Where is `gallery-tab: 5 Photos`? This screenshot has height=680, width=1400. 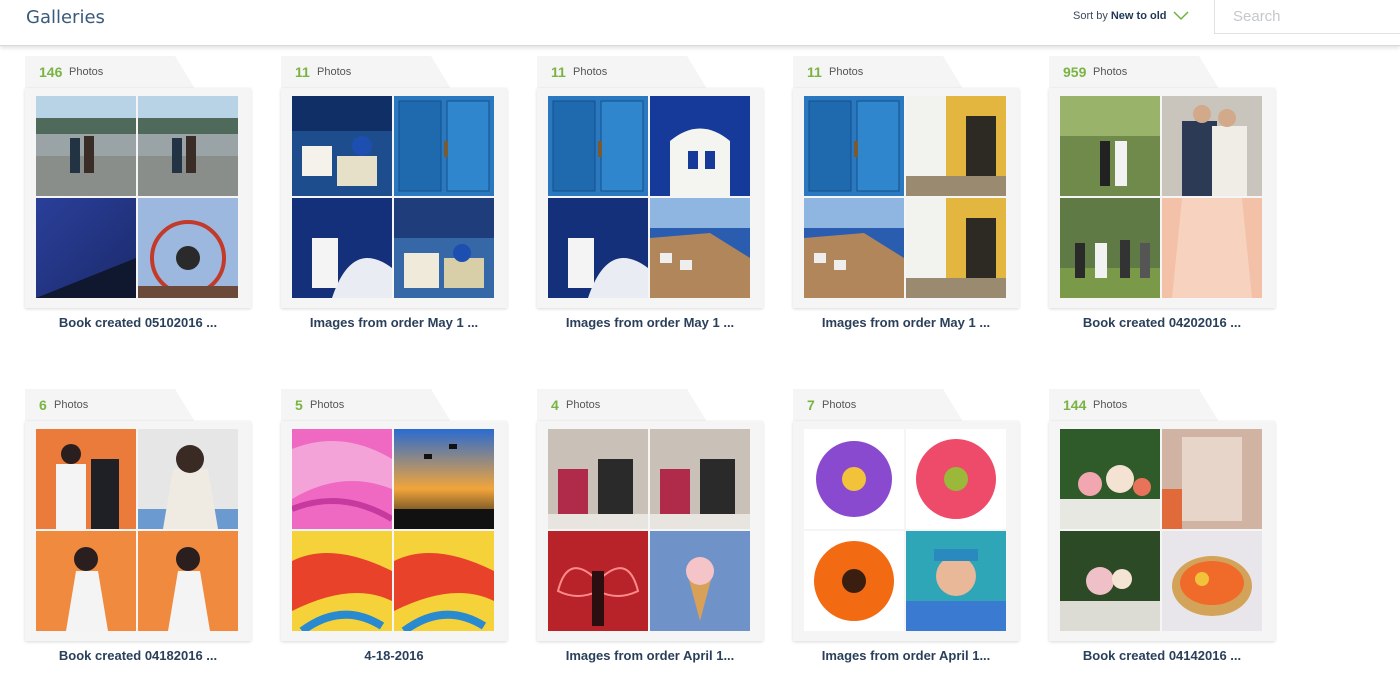
gallery-tab: 5 Photos is located at coordinates (367, 407).